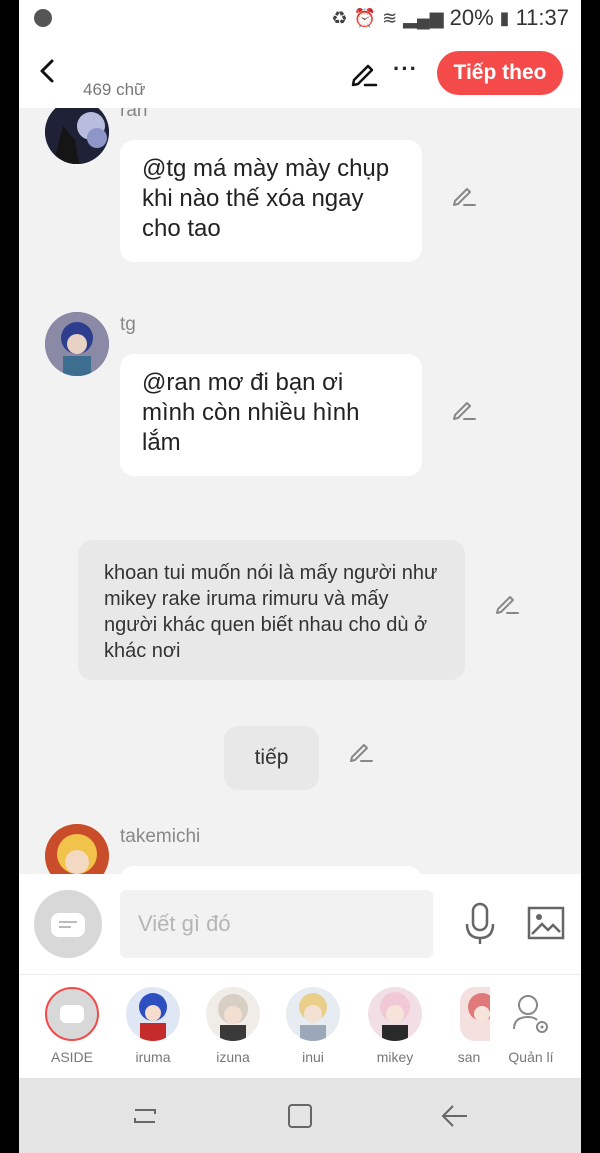 Image resolution: width=600 pixels, height=1153 pixels. Describe the element at coordinates (276, 924) in the screenshot. I see `message-input: Viết gì đó` at that location.